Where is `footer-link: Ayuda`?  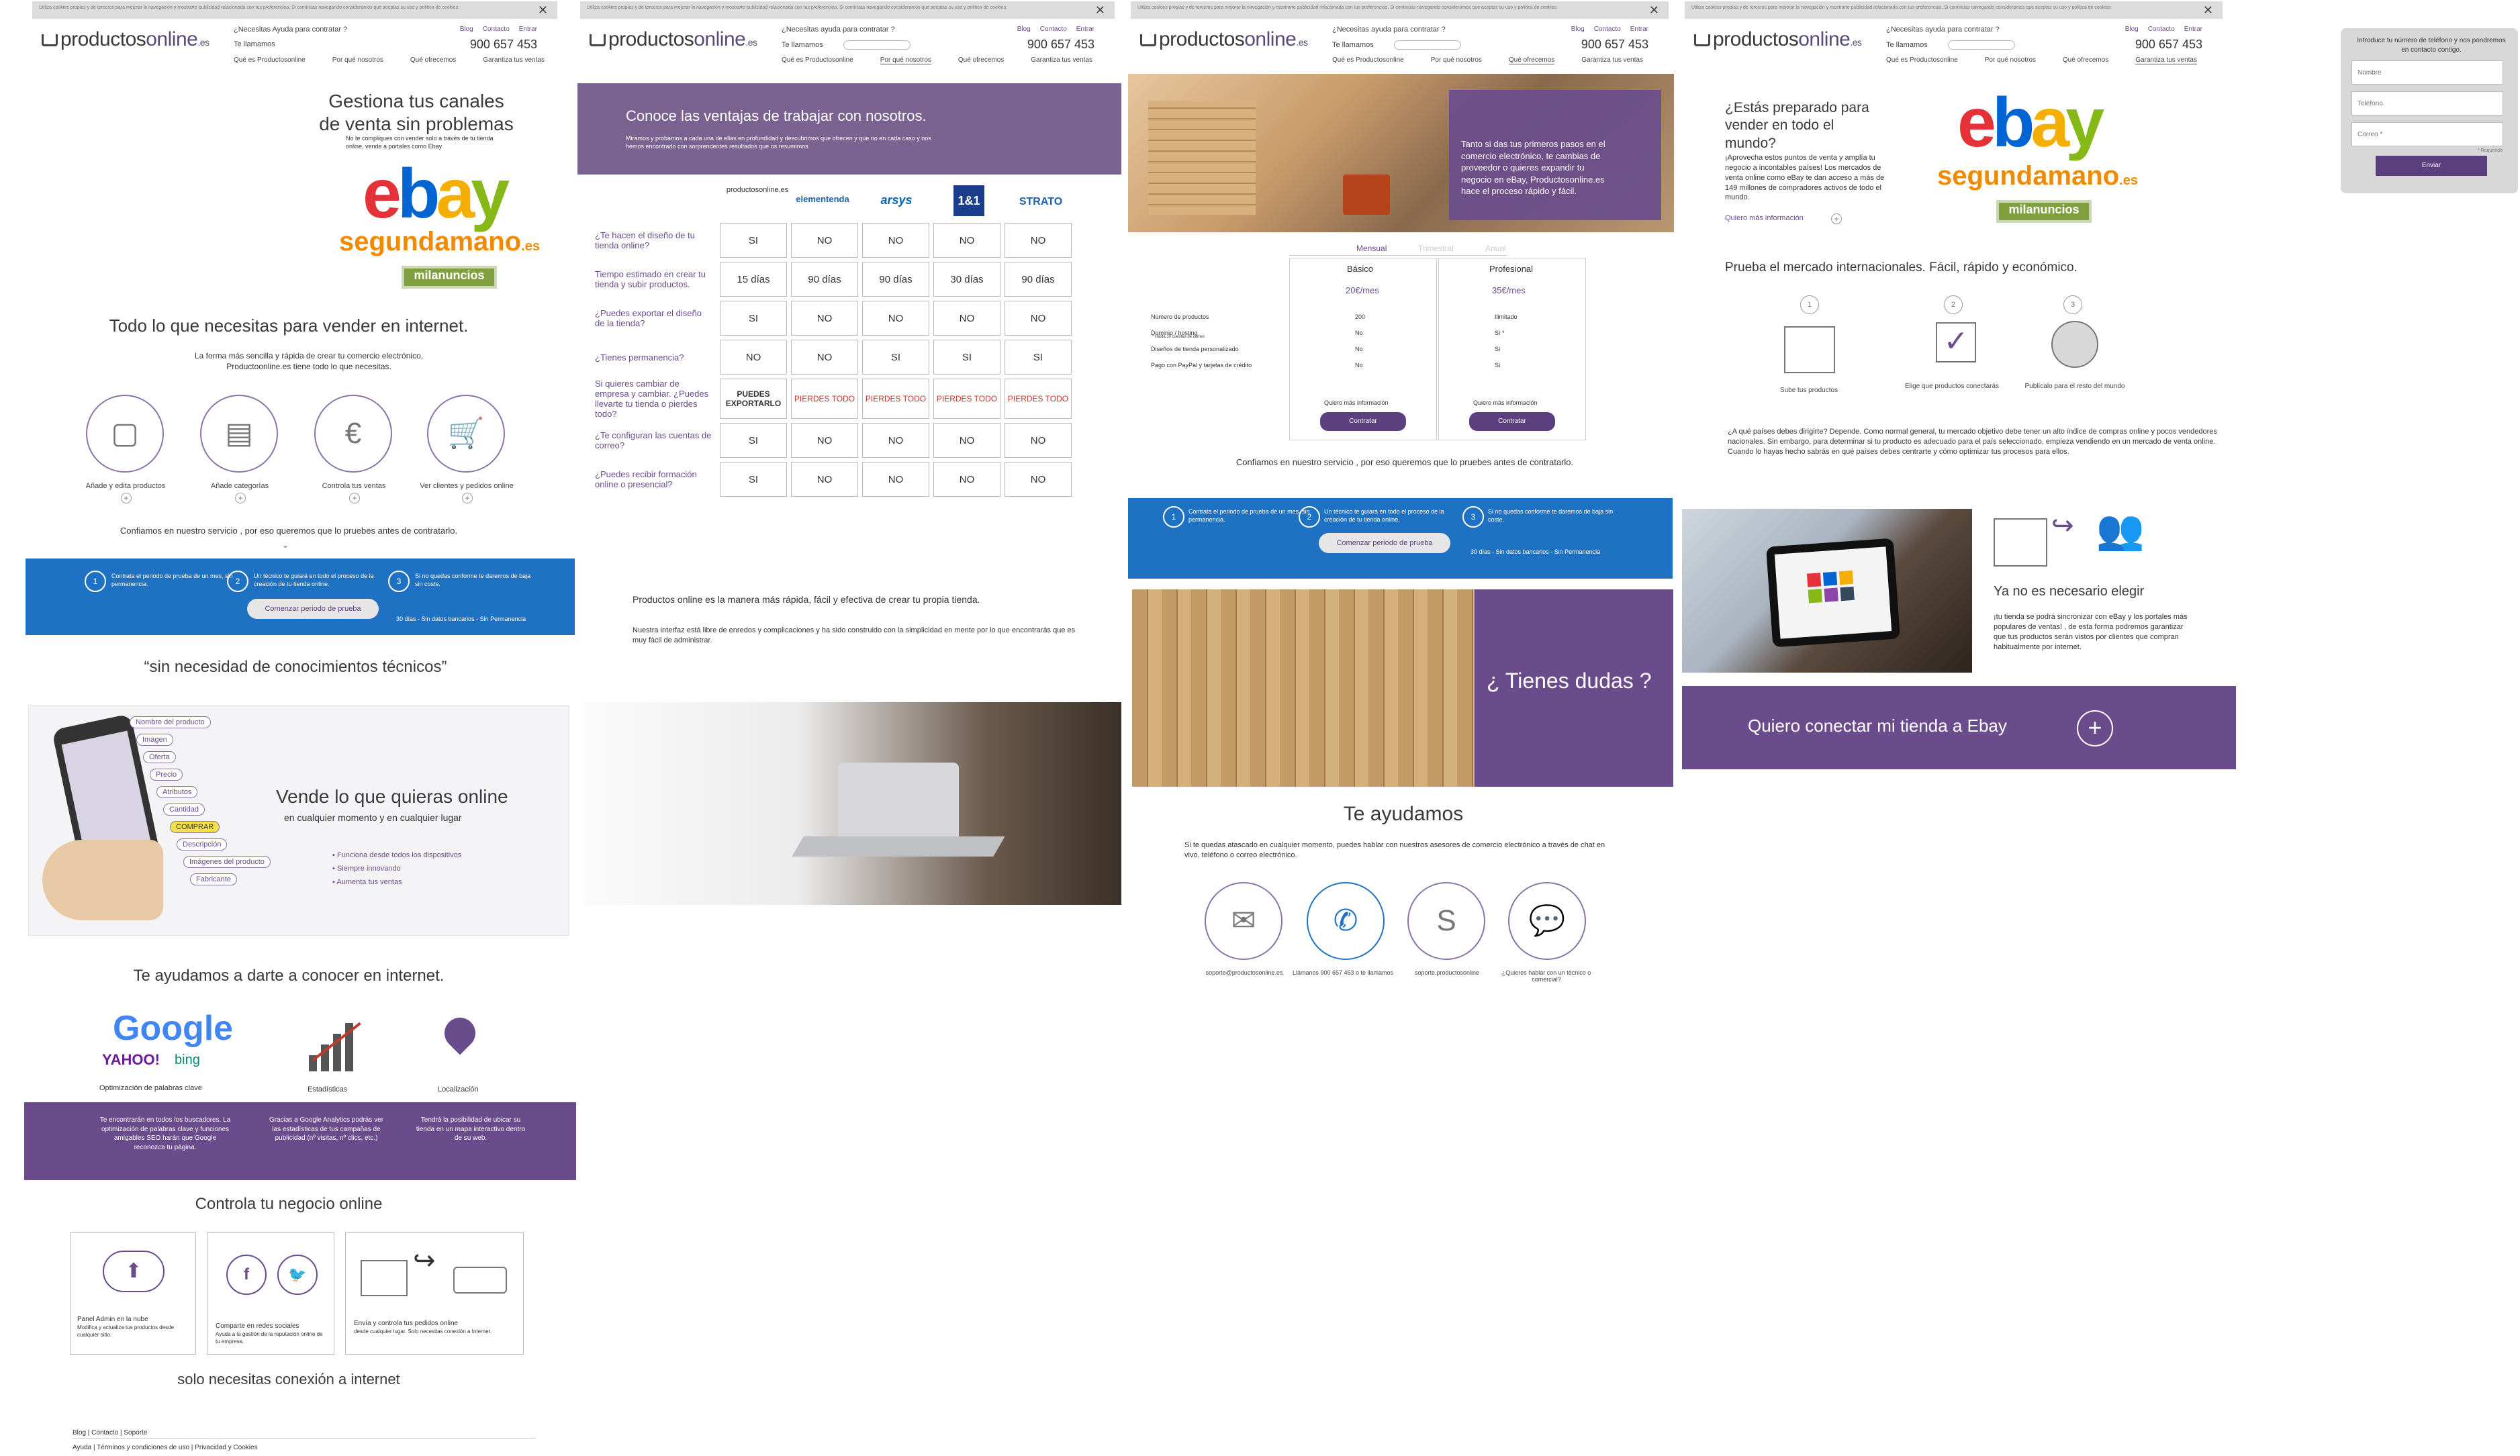
footer-link: Ayuda is located at coordinates (82, 1447).